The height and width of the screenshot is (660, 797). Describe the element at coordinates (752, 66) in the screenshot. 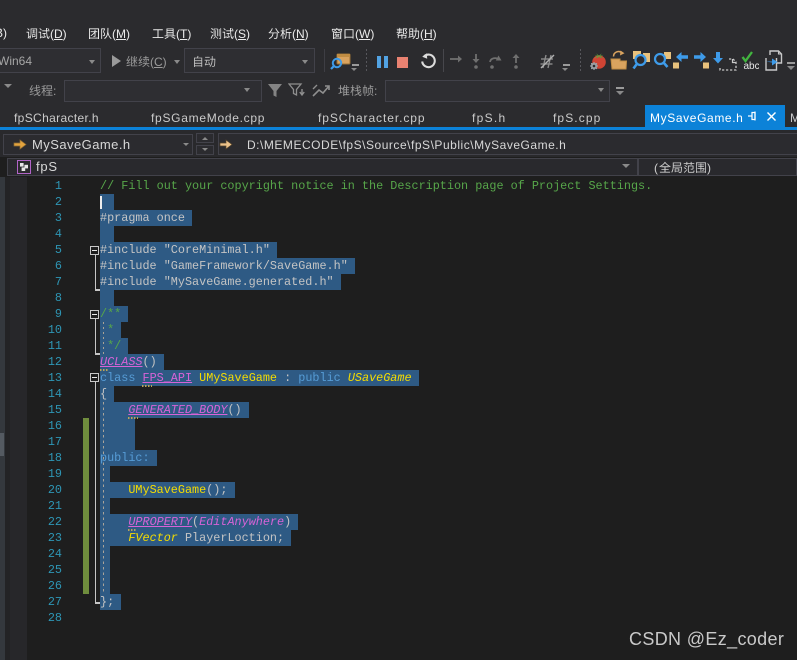

I see `svg-text: abc` at that location.